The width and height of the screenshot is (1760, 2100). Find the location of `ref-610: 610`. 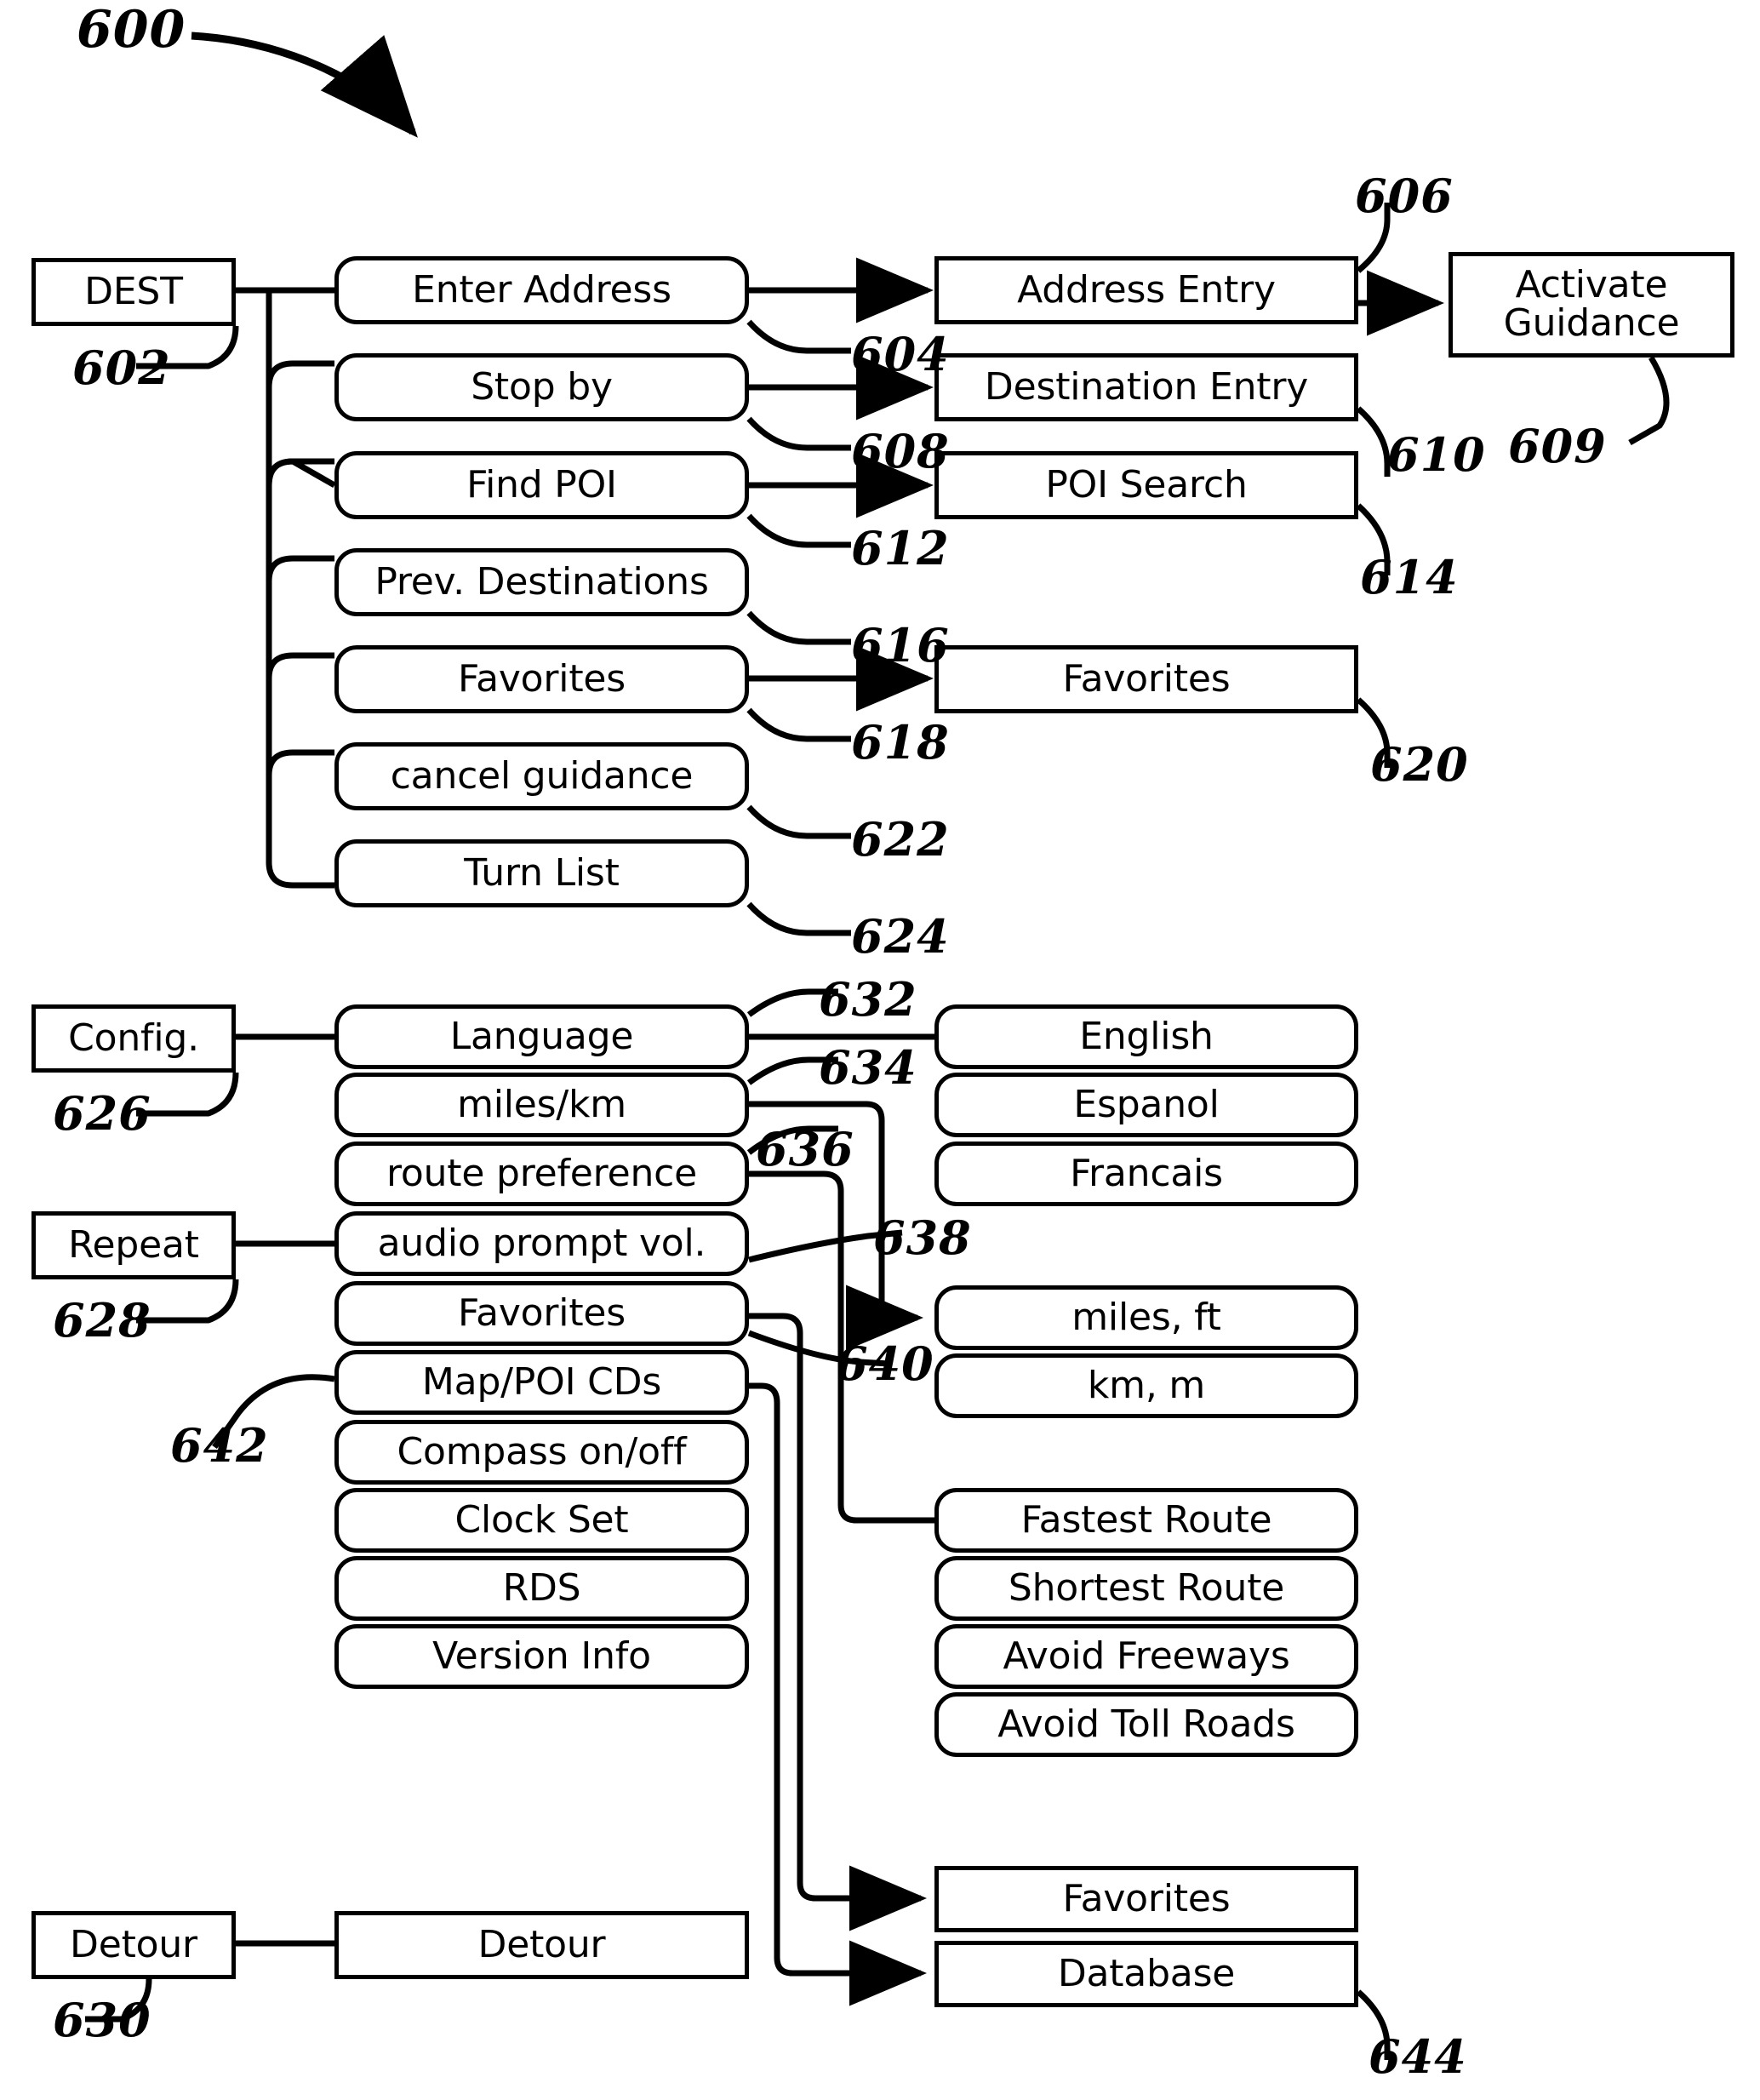

ref-610: 610 is located at coordinates (1436, 454).